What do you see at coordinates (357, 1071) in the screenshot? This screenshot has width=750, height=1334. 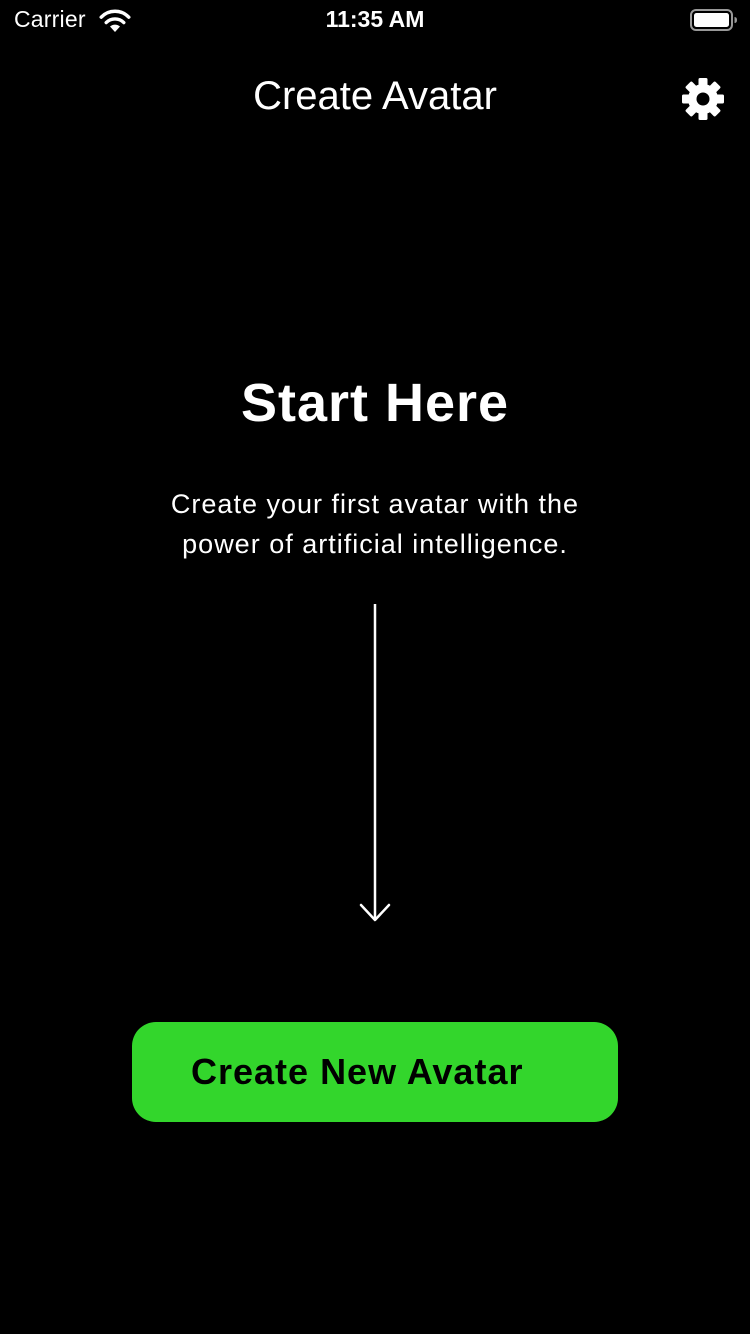 I see `create-new-avatar-label: Create New Avatar` at bounding box center [357, 1071].